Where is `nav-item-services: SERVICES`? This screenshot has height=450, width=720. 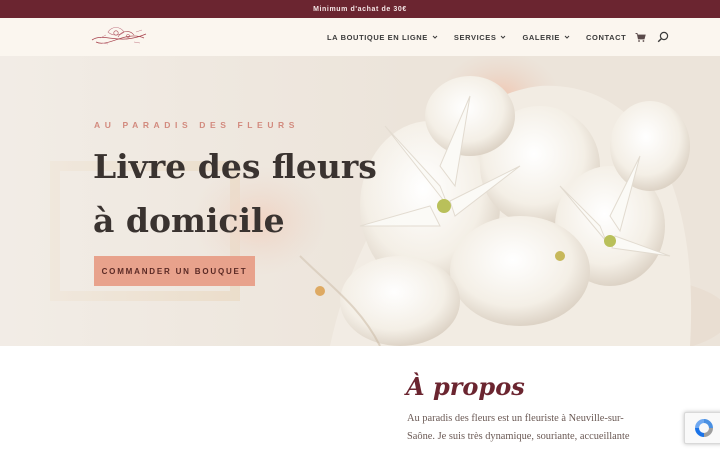 nav-item-services: SERVICES is located at coordinates (481, 37).